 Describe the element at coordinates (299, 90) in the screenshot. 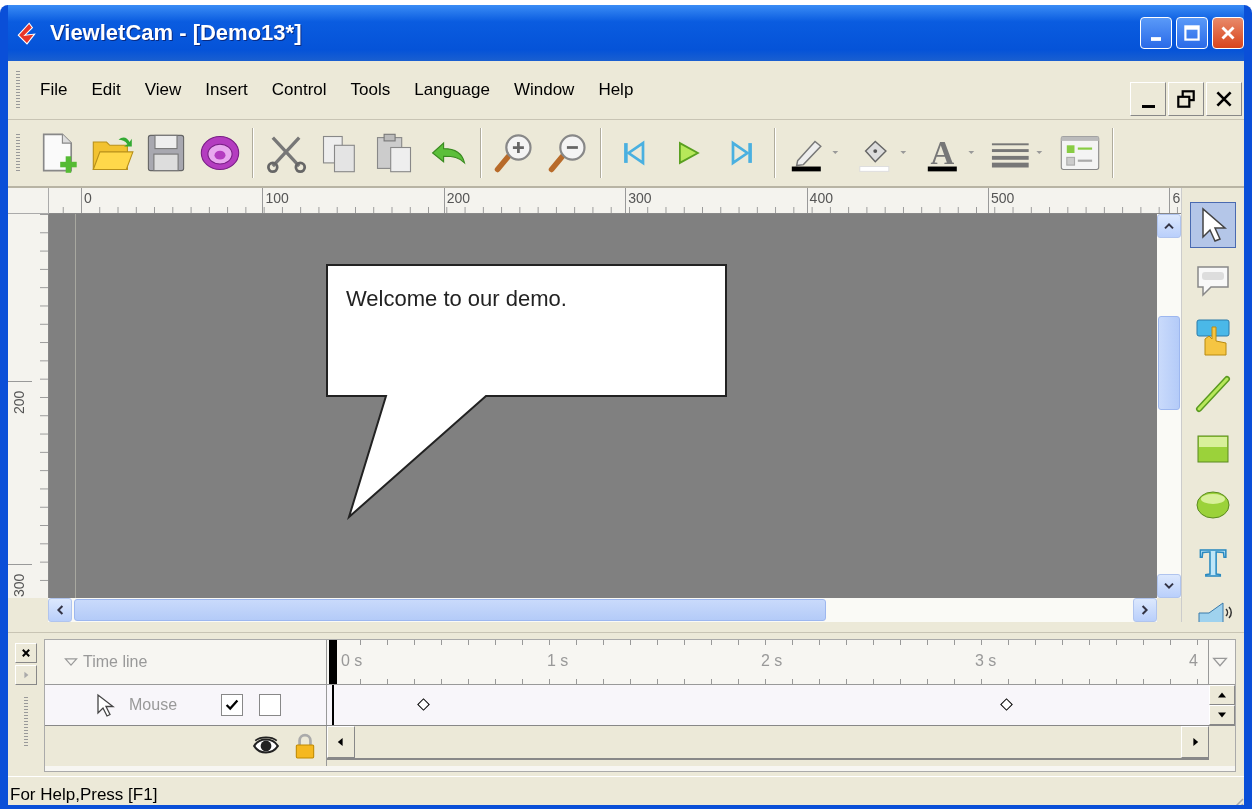

I see `menu-item: Control` at that location.